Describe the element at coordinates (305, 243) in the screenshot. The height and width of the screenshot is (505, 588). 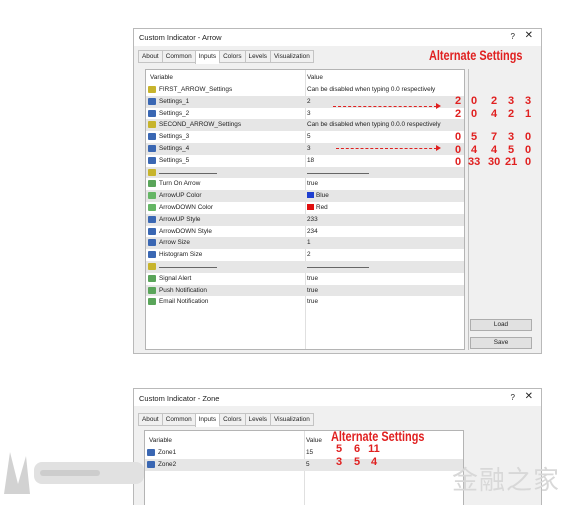
I see `table-row: Arrow Size 1` at that location.